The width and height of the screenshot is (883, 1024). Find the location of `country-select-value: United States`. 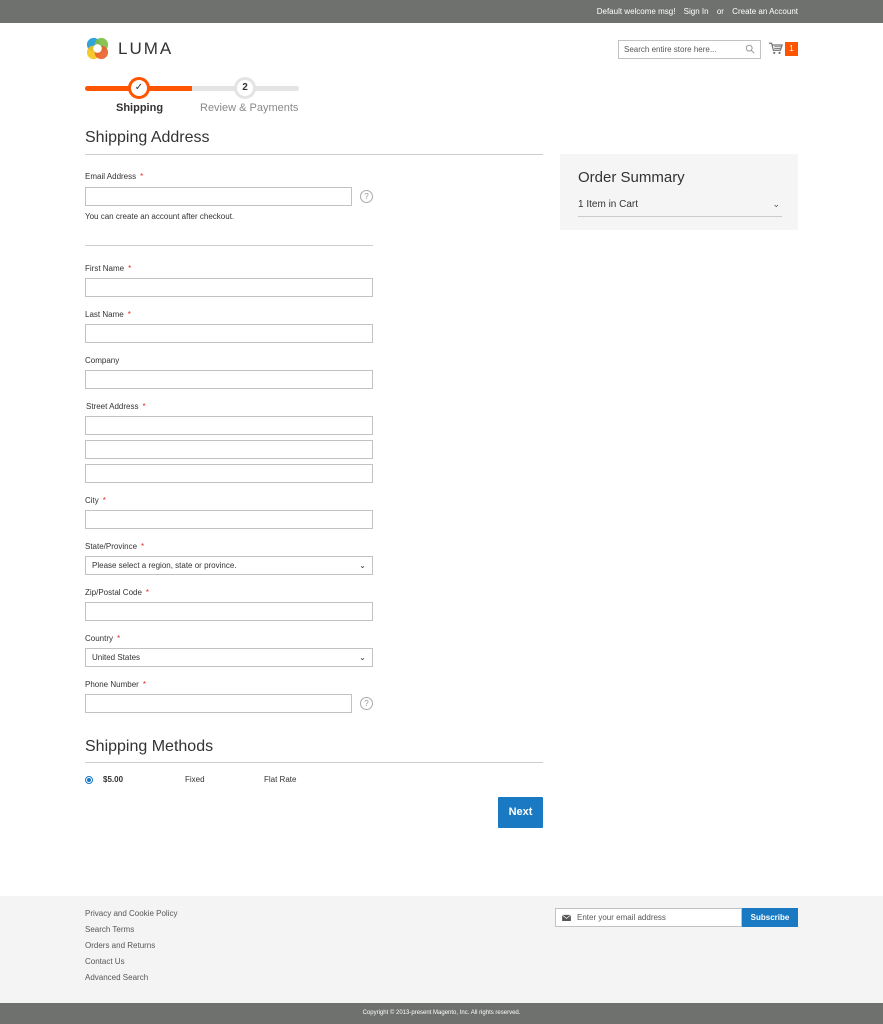

country-select-value: United States is located at coordinates (116, 657).